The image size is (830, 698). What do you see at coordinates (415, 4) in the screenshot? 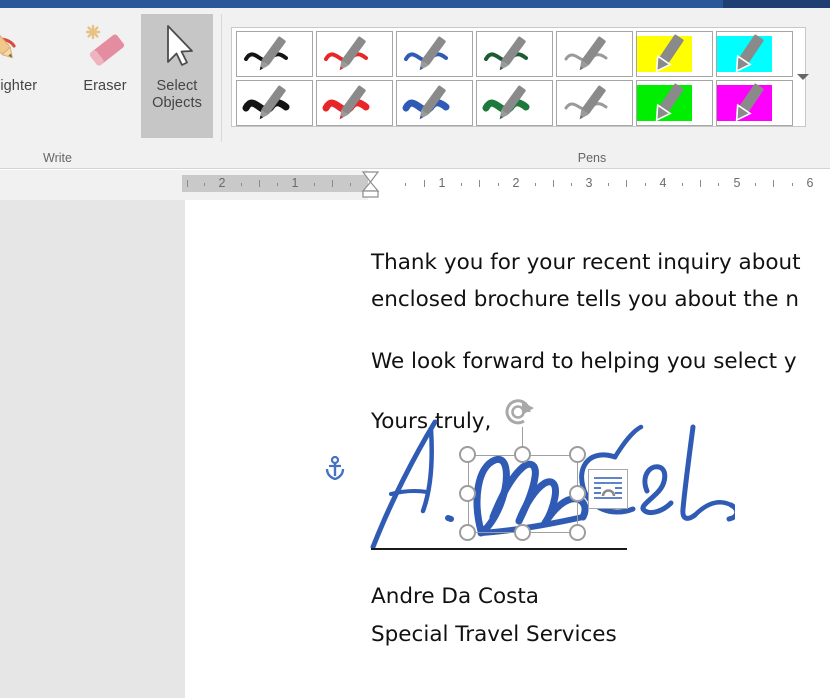
I see `title-bar` at bounding box center [415, 4].